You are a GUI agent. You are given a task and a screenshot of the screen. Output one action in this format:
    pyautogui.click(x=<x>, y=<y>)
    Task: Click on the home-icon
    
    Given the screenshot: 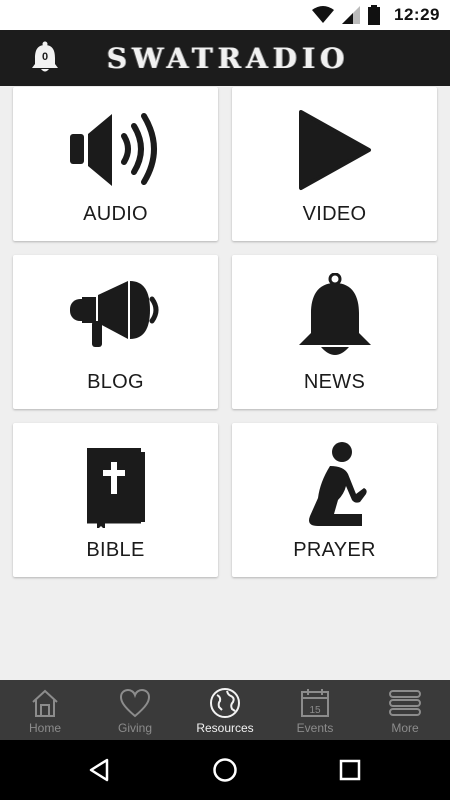 What is the action you would take?
    pyautogui.click(x=45, y=703)
    